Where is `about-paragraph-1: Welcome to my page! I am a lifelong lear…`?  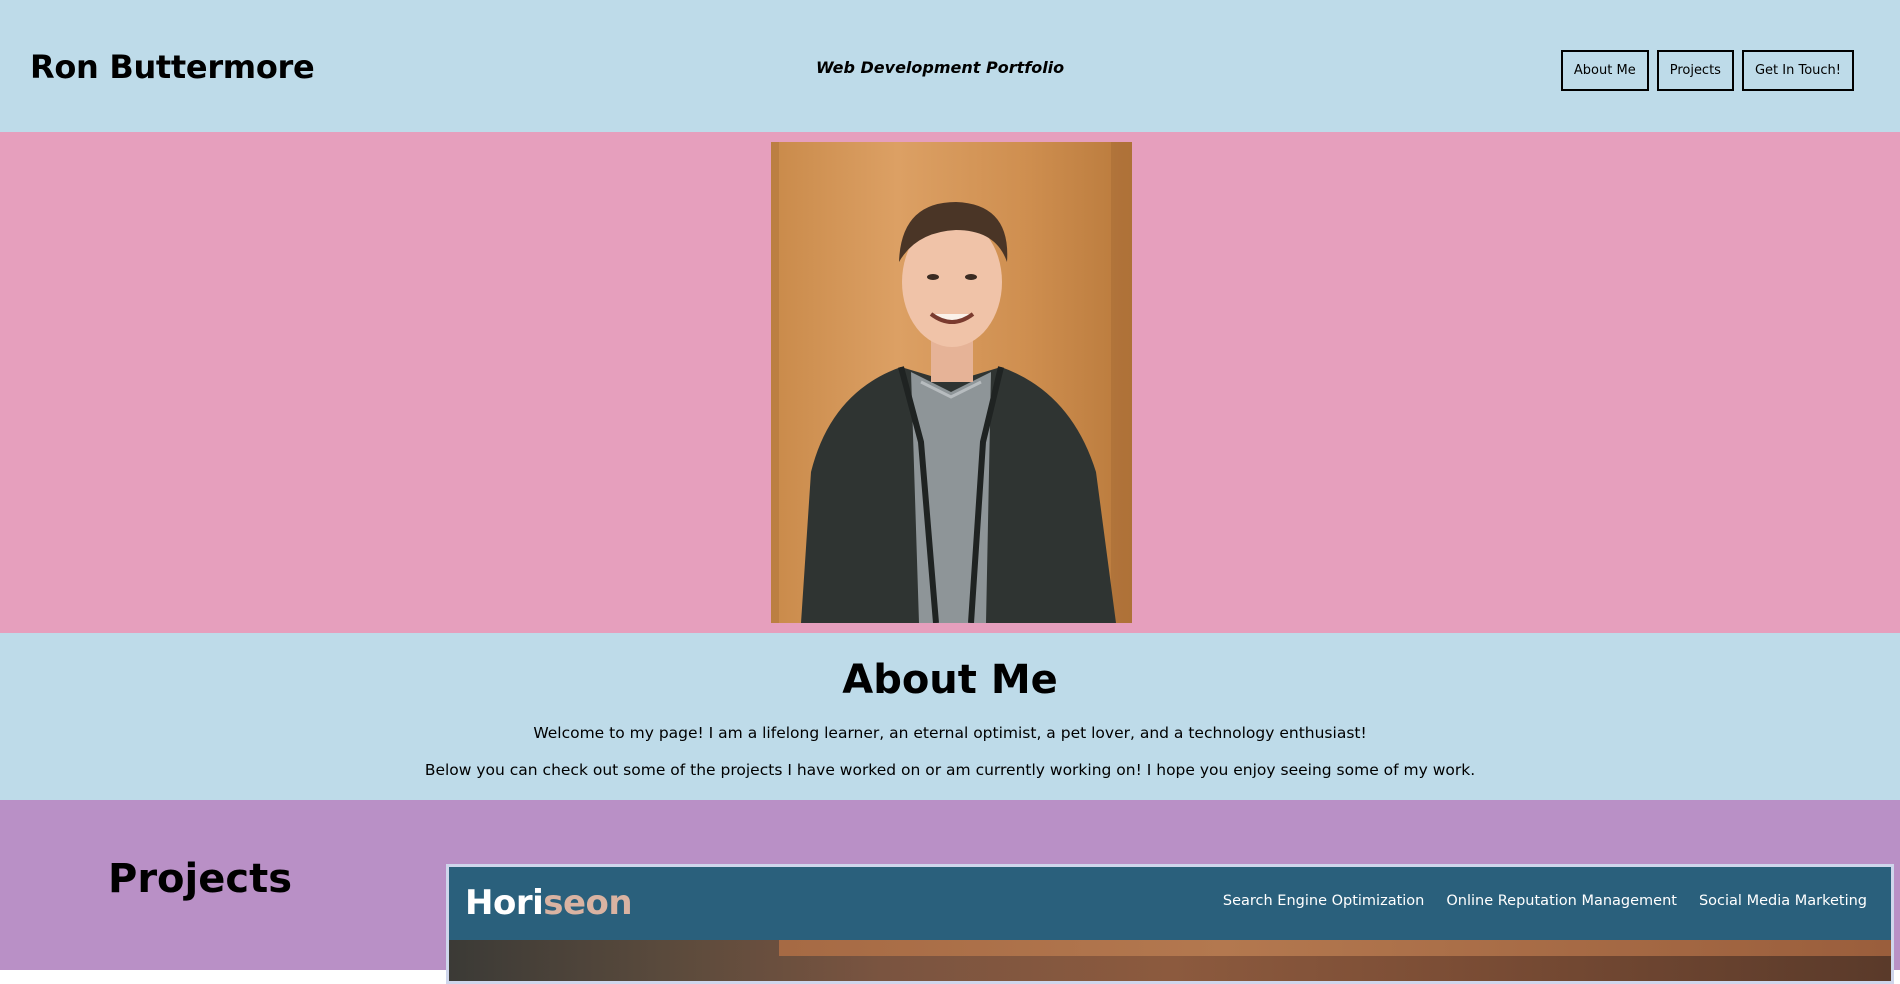 about-paragraph-1: Welcome to my page! I am a lifelong lear… is located at coordinates (950, 733).